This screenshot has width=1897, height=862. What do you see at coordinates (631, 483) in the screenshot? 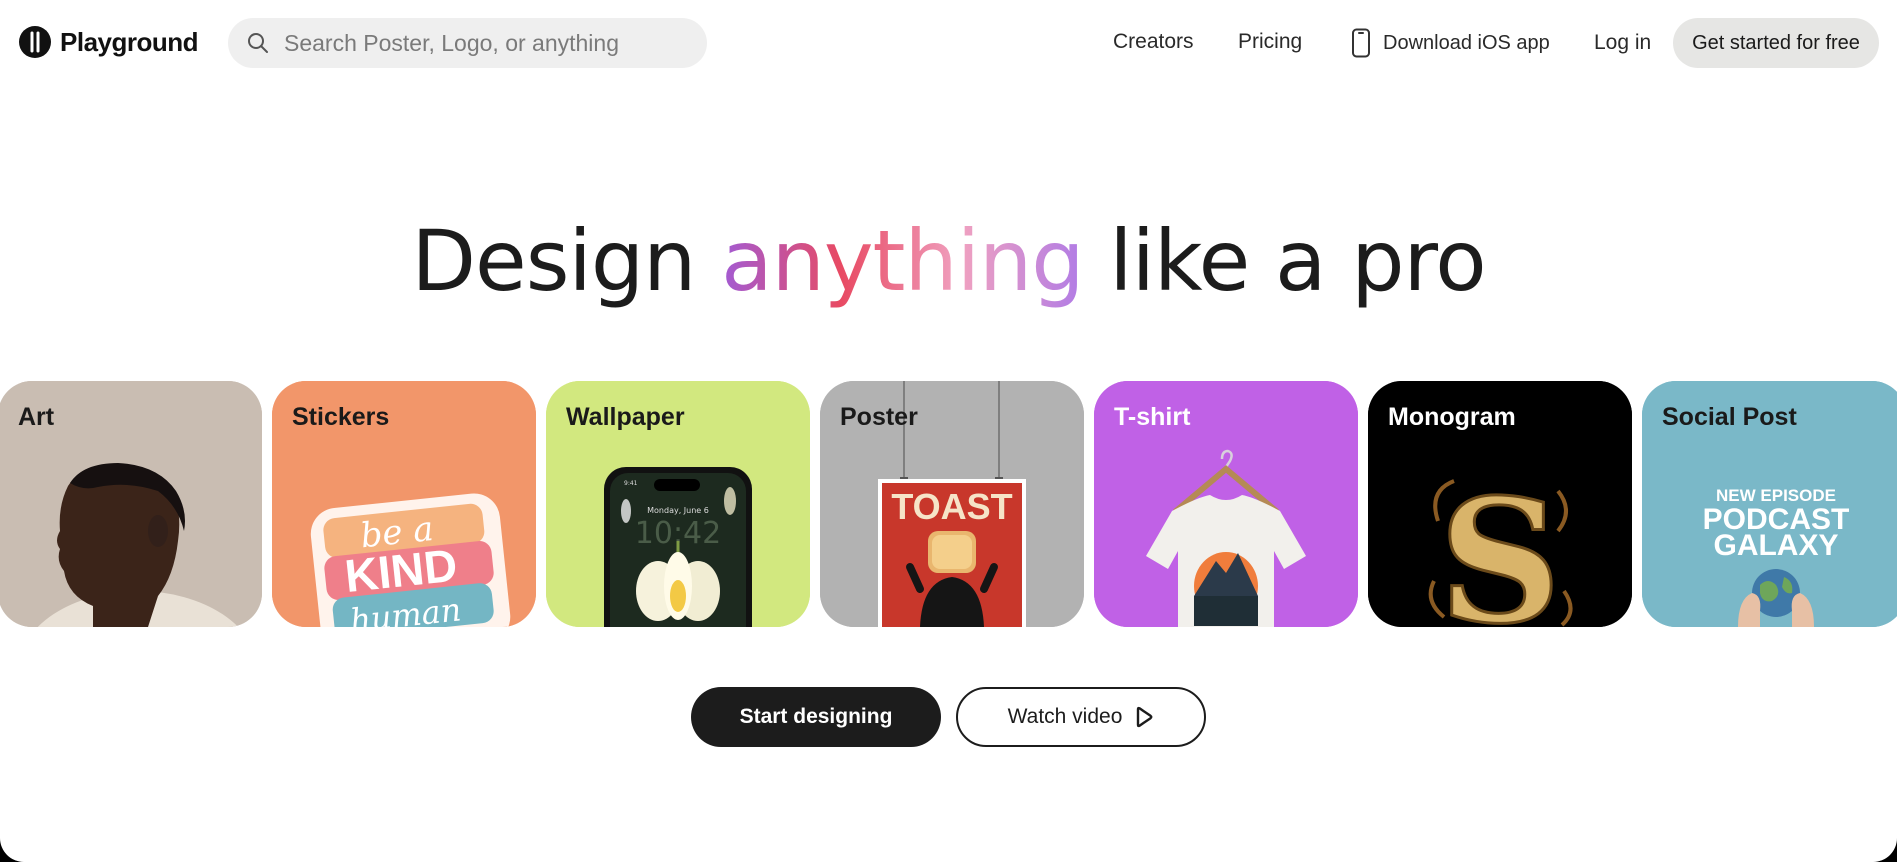
I see `phone-status-time: 9:41` at bounding box center [631, 483].